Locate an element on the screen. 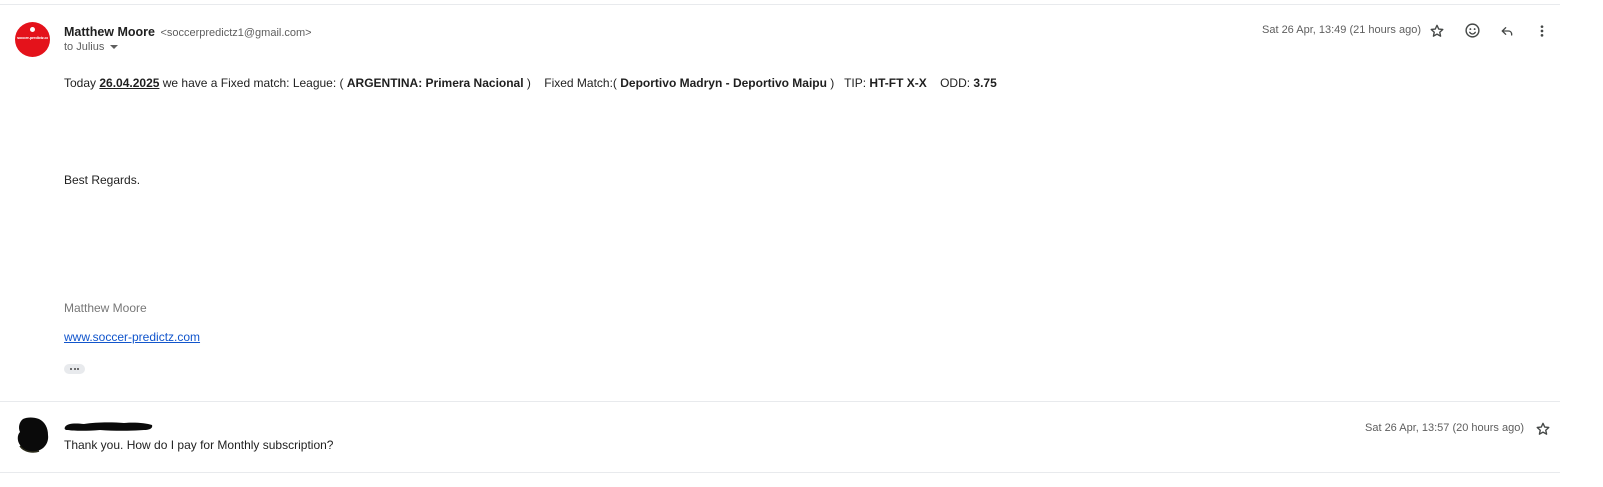 The height and width of the screenshot is (487, 1603). sender-name: Matthew Moore is located at coordinates (109, 32).